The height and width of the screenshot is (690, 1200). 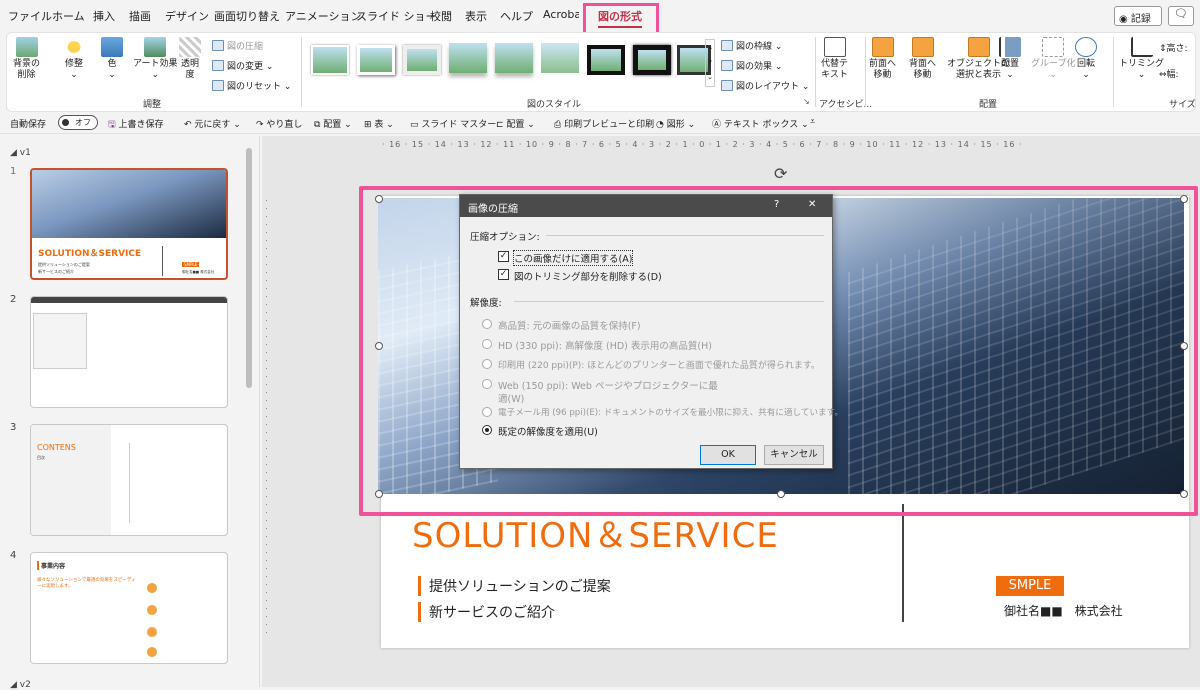 I want to click on tab-animations: アニメーション, so click(x=323, y=16).